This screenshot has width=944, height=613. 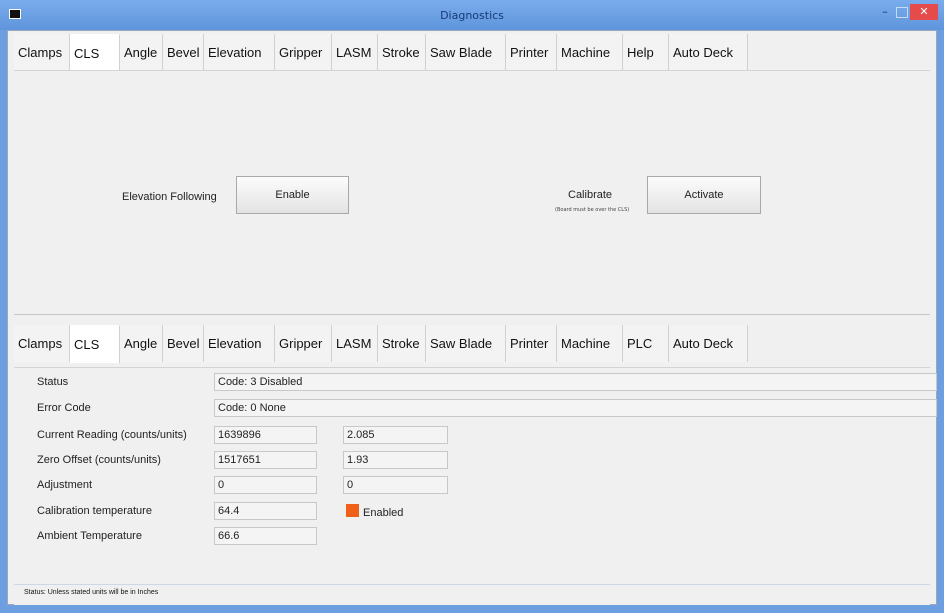 I want to click on close-button: ✕, so click(x=924, y=12).